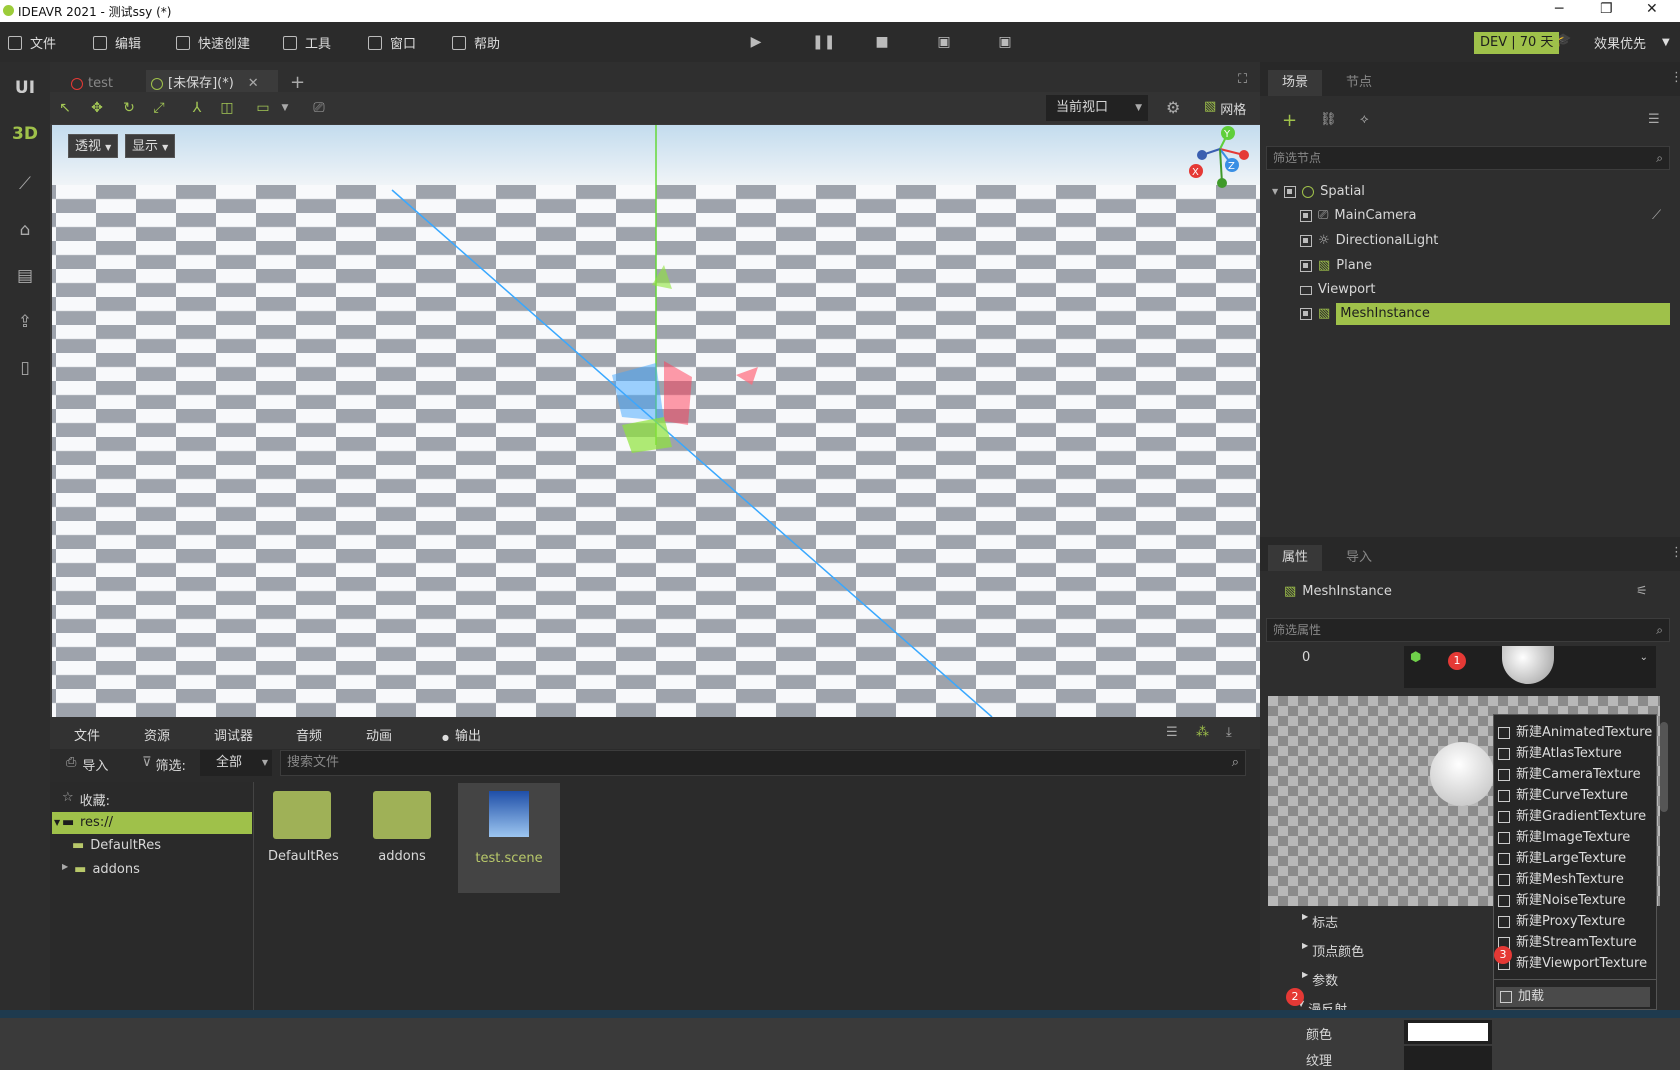  Describe the element at coordinates (1468, 630) in the screenshot. I see `filter-properties-input: 筛选属性 ⌕` at that location.